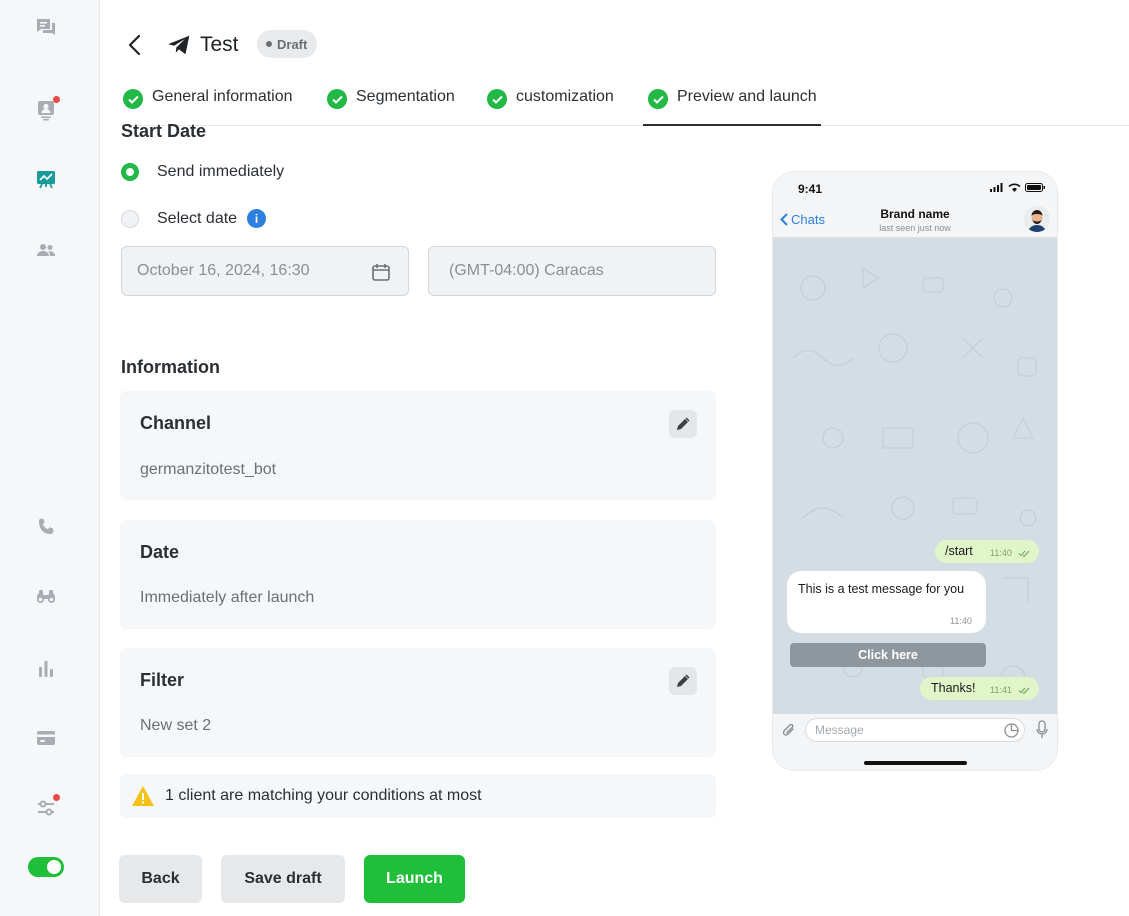  I want to click on launch-button: Launch, so click(414, 879).